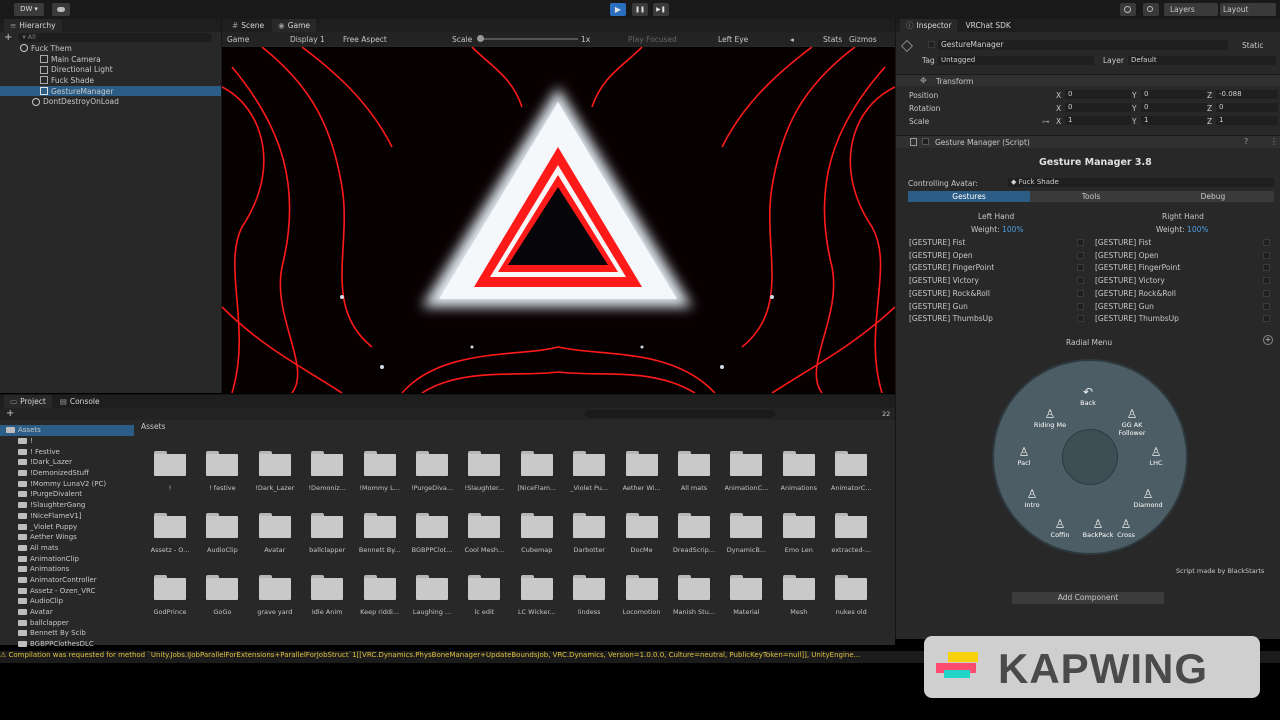  Describe the element at coordinates (941, 255) in the screenshot. I see `left-gesture-item: [GESTURE] Open` at that location.